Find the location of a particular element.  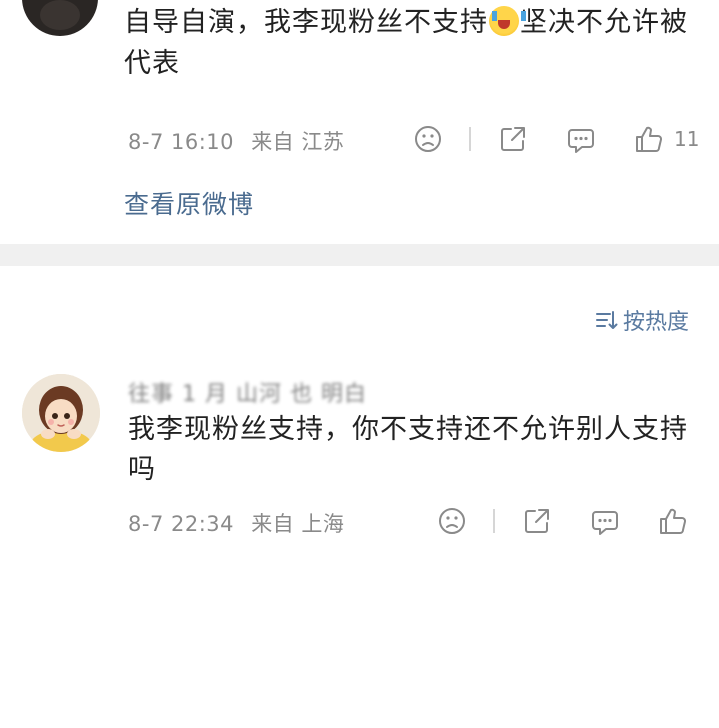

comment-location: 来自 上海 is located at coordinates (298, 524).